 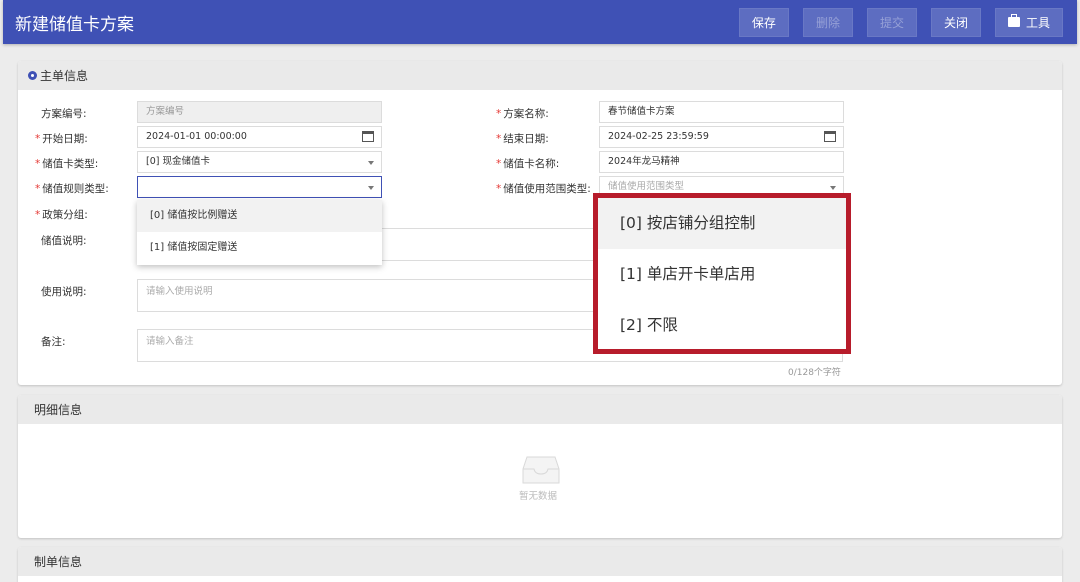 What do you see at coordinates (522, 138) in the screenshot?
I see `end-date-label: 结束日期:` at bounding box center [522, 138].